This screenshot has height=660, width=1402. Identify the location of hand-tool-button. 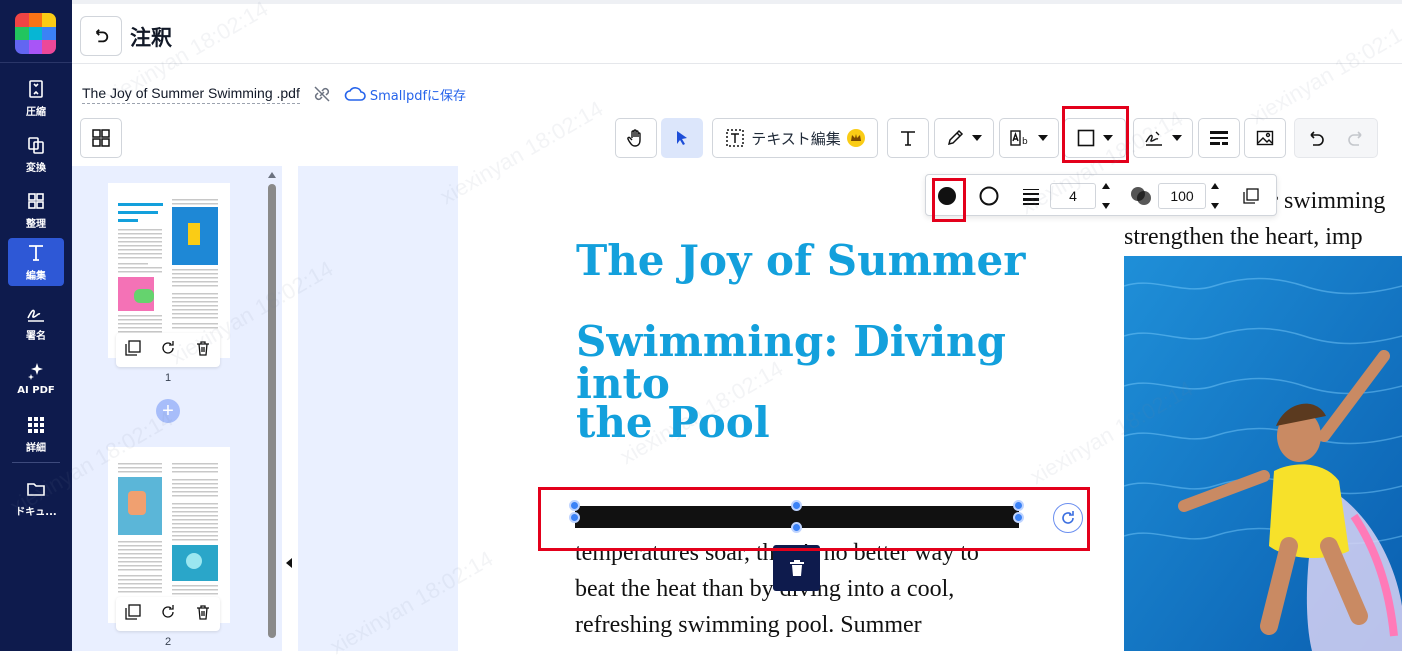
(636, 138).